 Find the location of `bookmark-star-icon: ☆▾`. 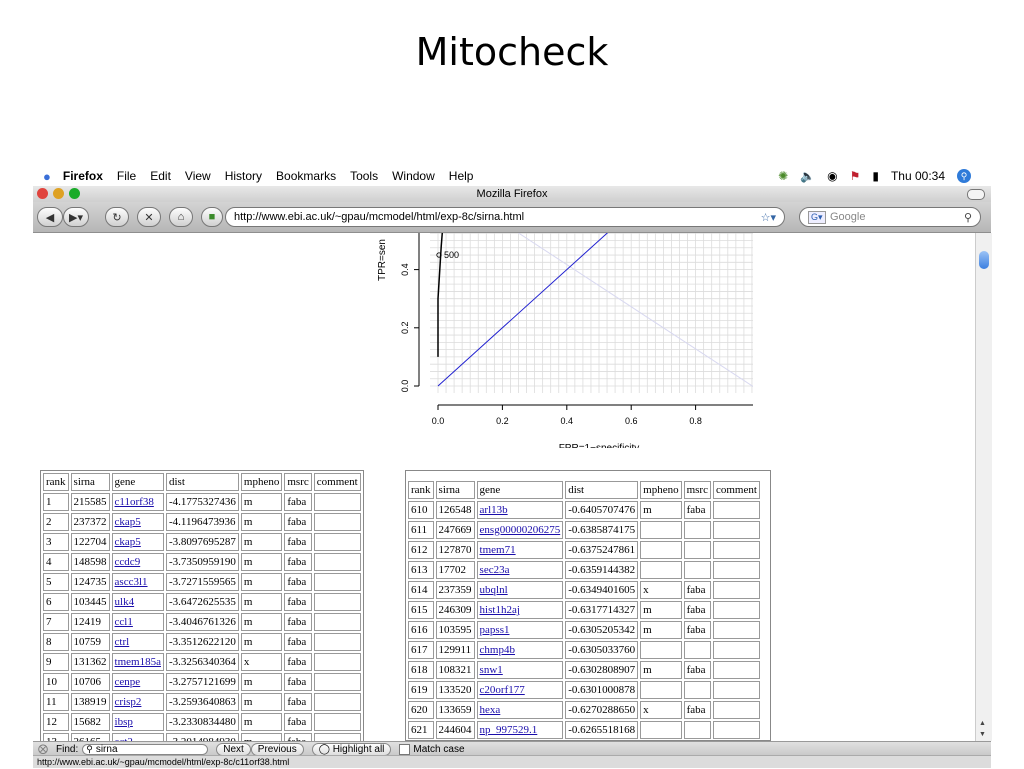

bookmark-star-icon: ☆▾ is located at coordinates (768, 217).